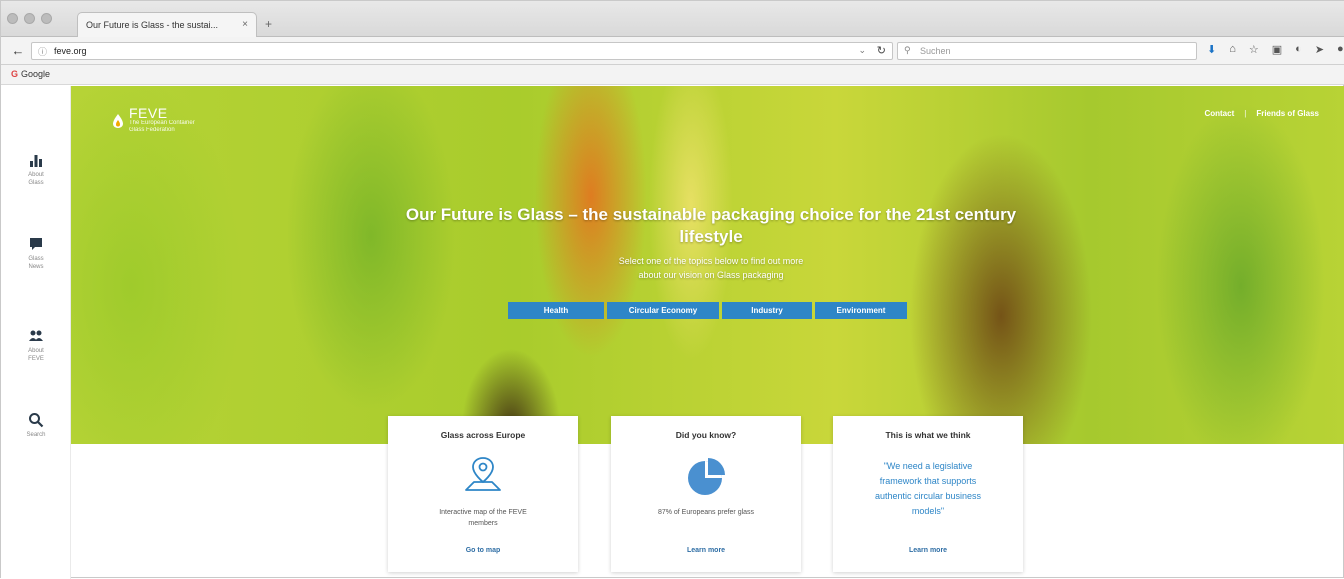 This screenshot has width=1344, height=579. I want to click on close-tab-icon: ×, so click(245, 24).